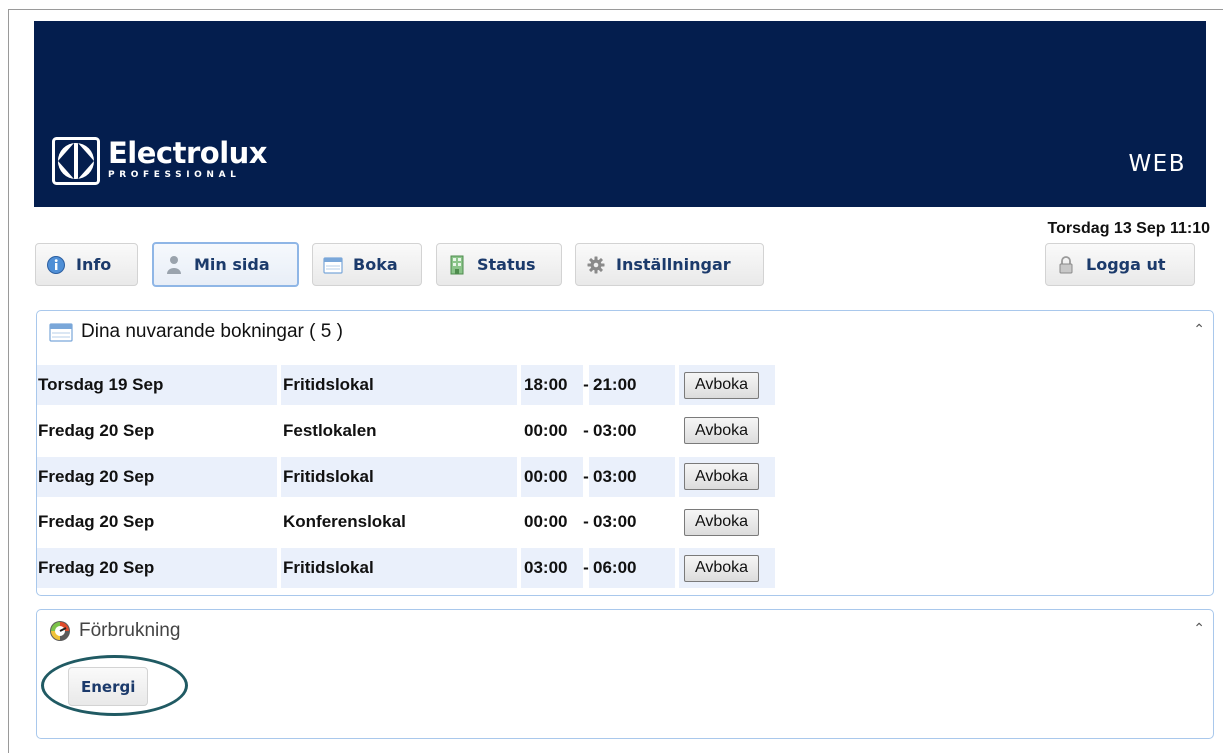  Describe the element at coordinates (506, 264) in the screenshot. I see `nav-status-label: Status` at that location.